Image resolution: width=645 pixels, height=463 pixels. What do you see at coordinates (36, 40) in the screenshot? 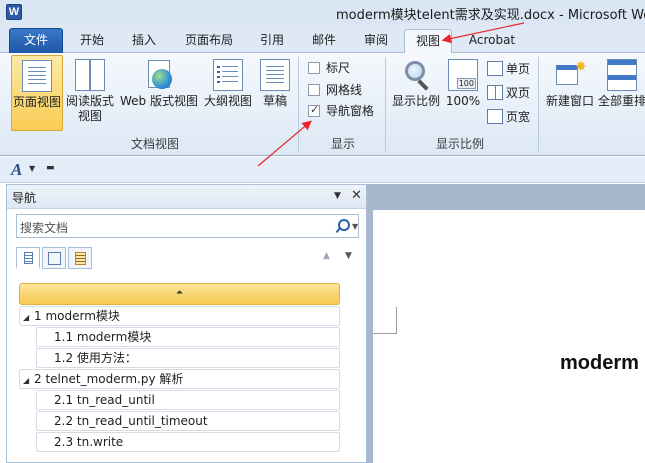
I see `tab-file: 文件` at bounding box center [36, 40].